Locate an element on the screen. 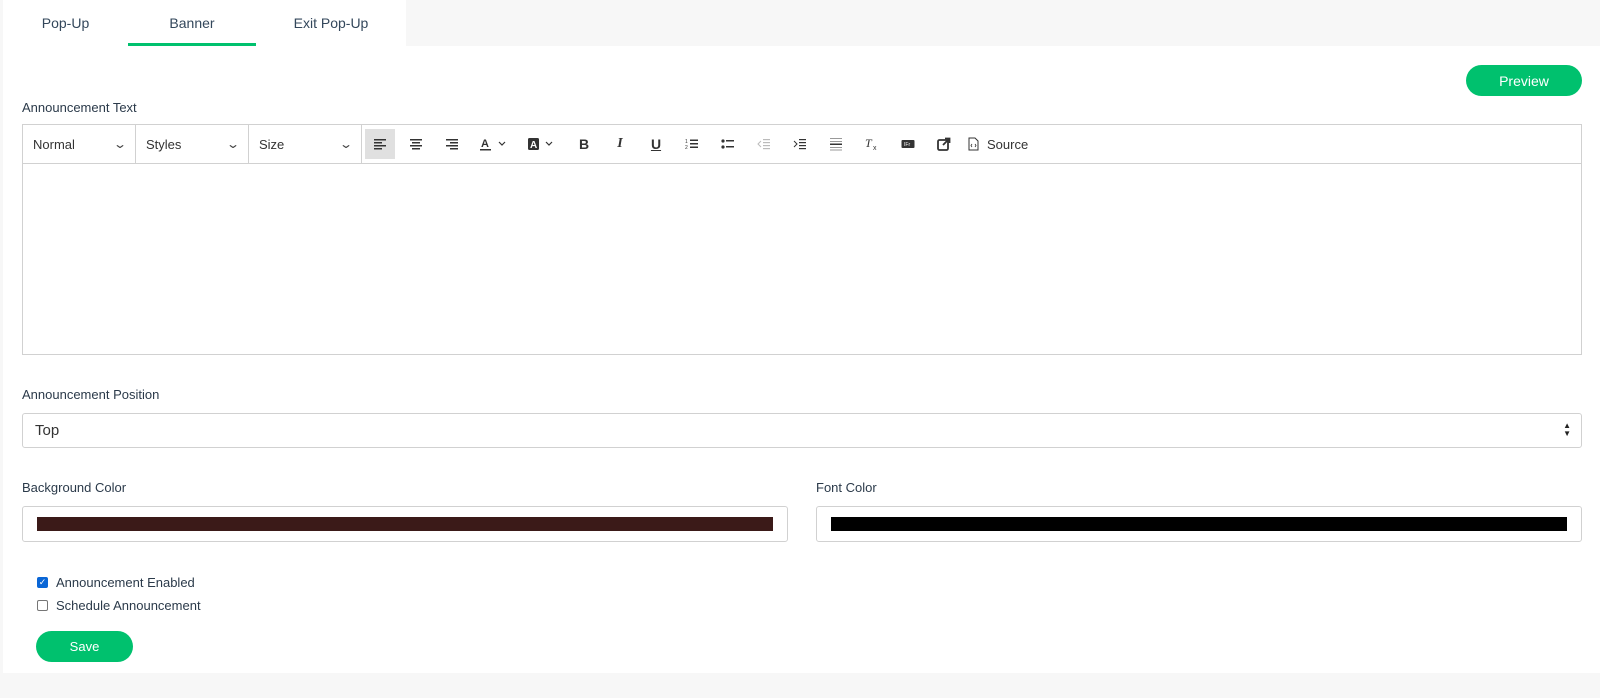 The height and width of the screenshot is (698, 1600). announcement-enabled-label: Announcement Enabled is located at coordinates (125, 582).